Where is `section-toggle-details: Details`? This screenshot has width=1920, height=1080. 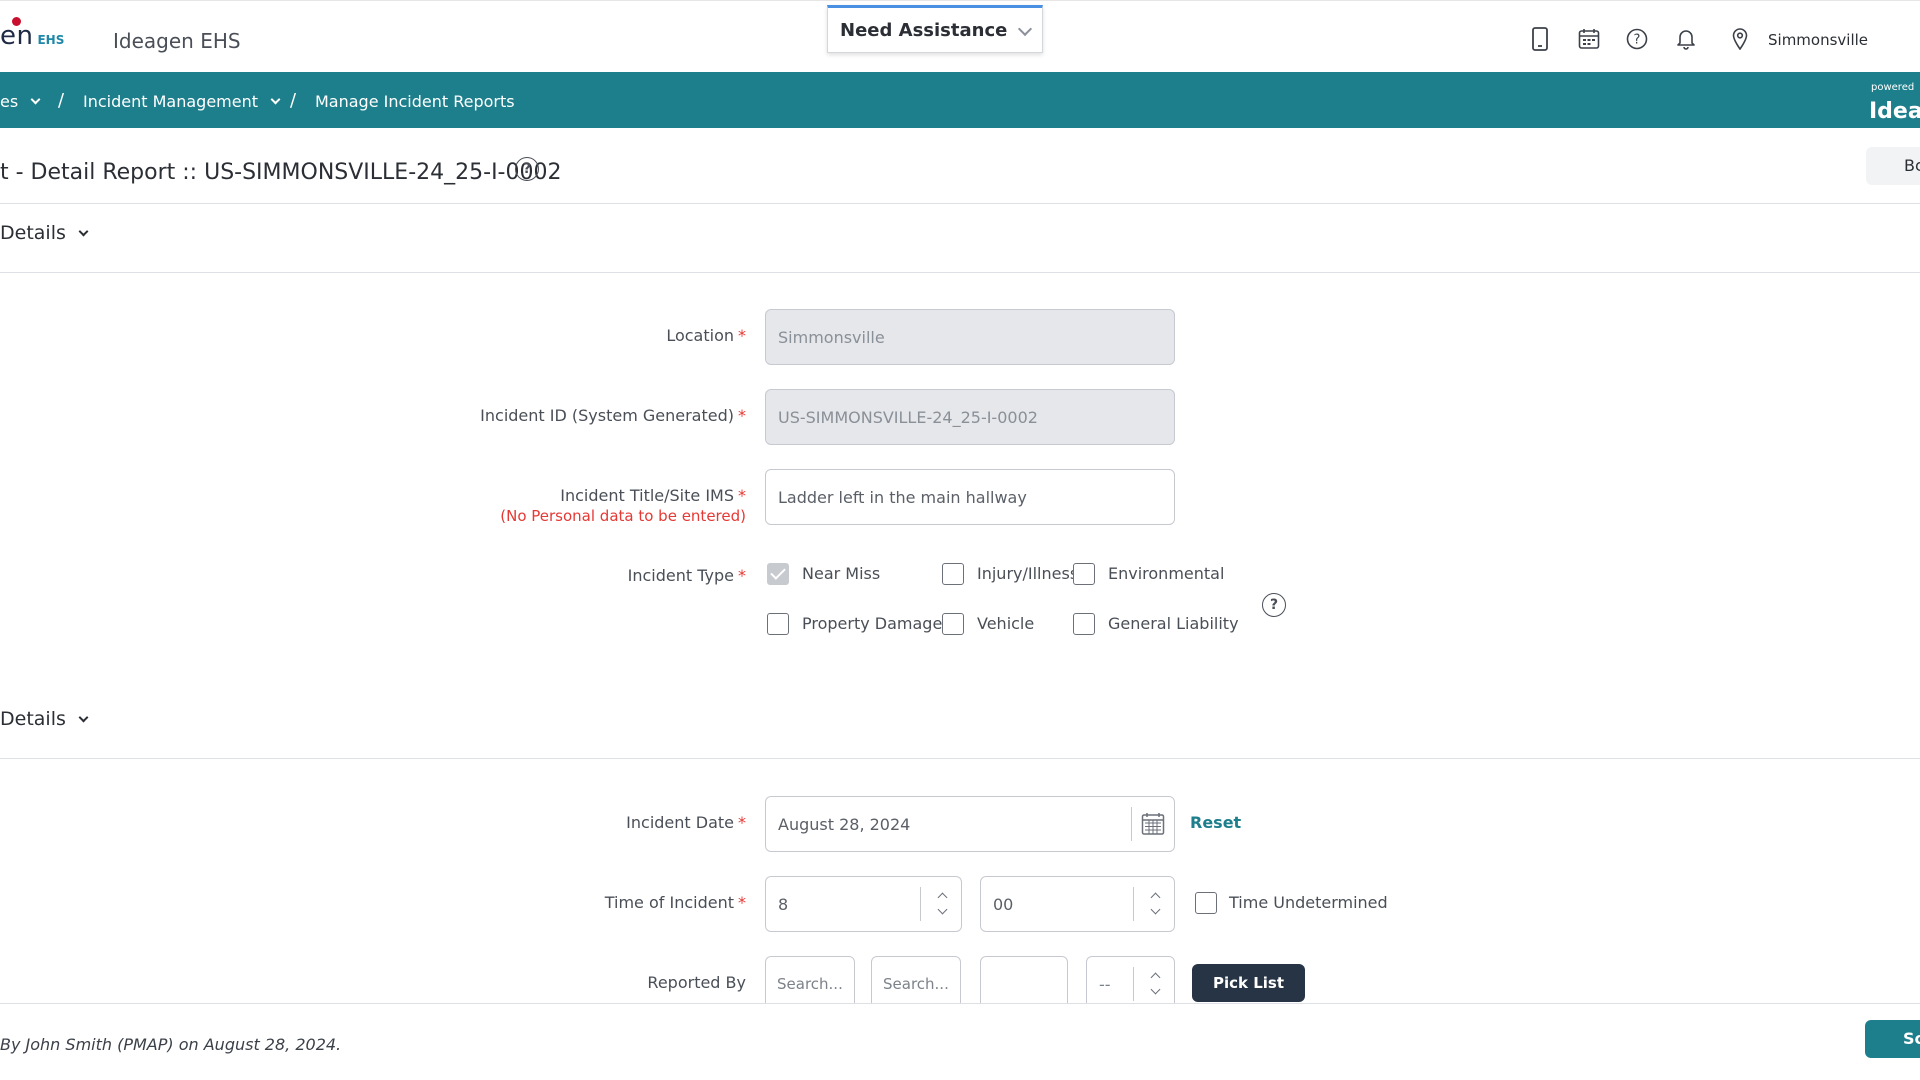
section-toggle-details: Details is located at coordinates (44, 233).